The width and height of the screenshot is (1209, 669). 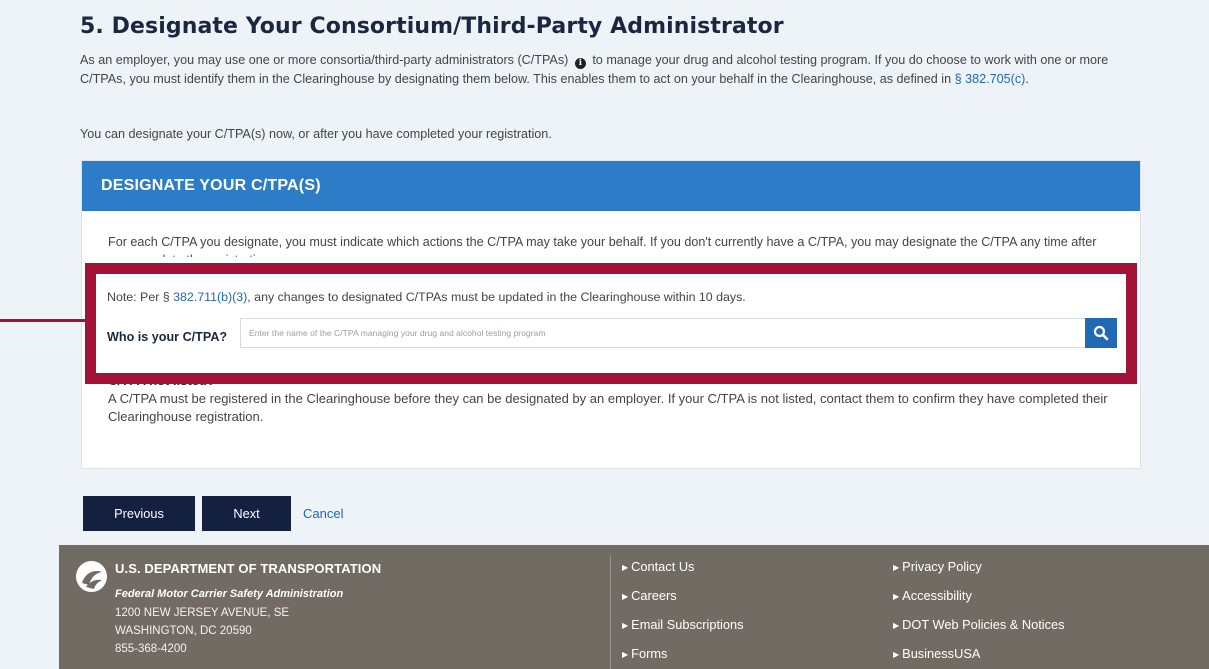 What do you see at coordinates (202, 613) in the screenshot?
I see `address-line-1: 1200 NEW JERSEY AVENUE, SE` at bounding box center [202, 613].